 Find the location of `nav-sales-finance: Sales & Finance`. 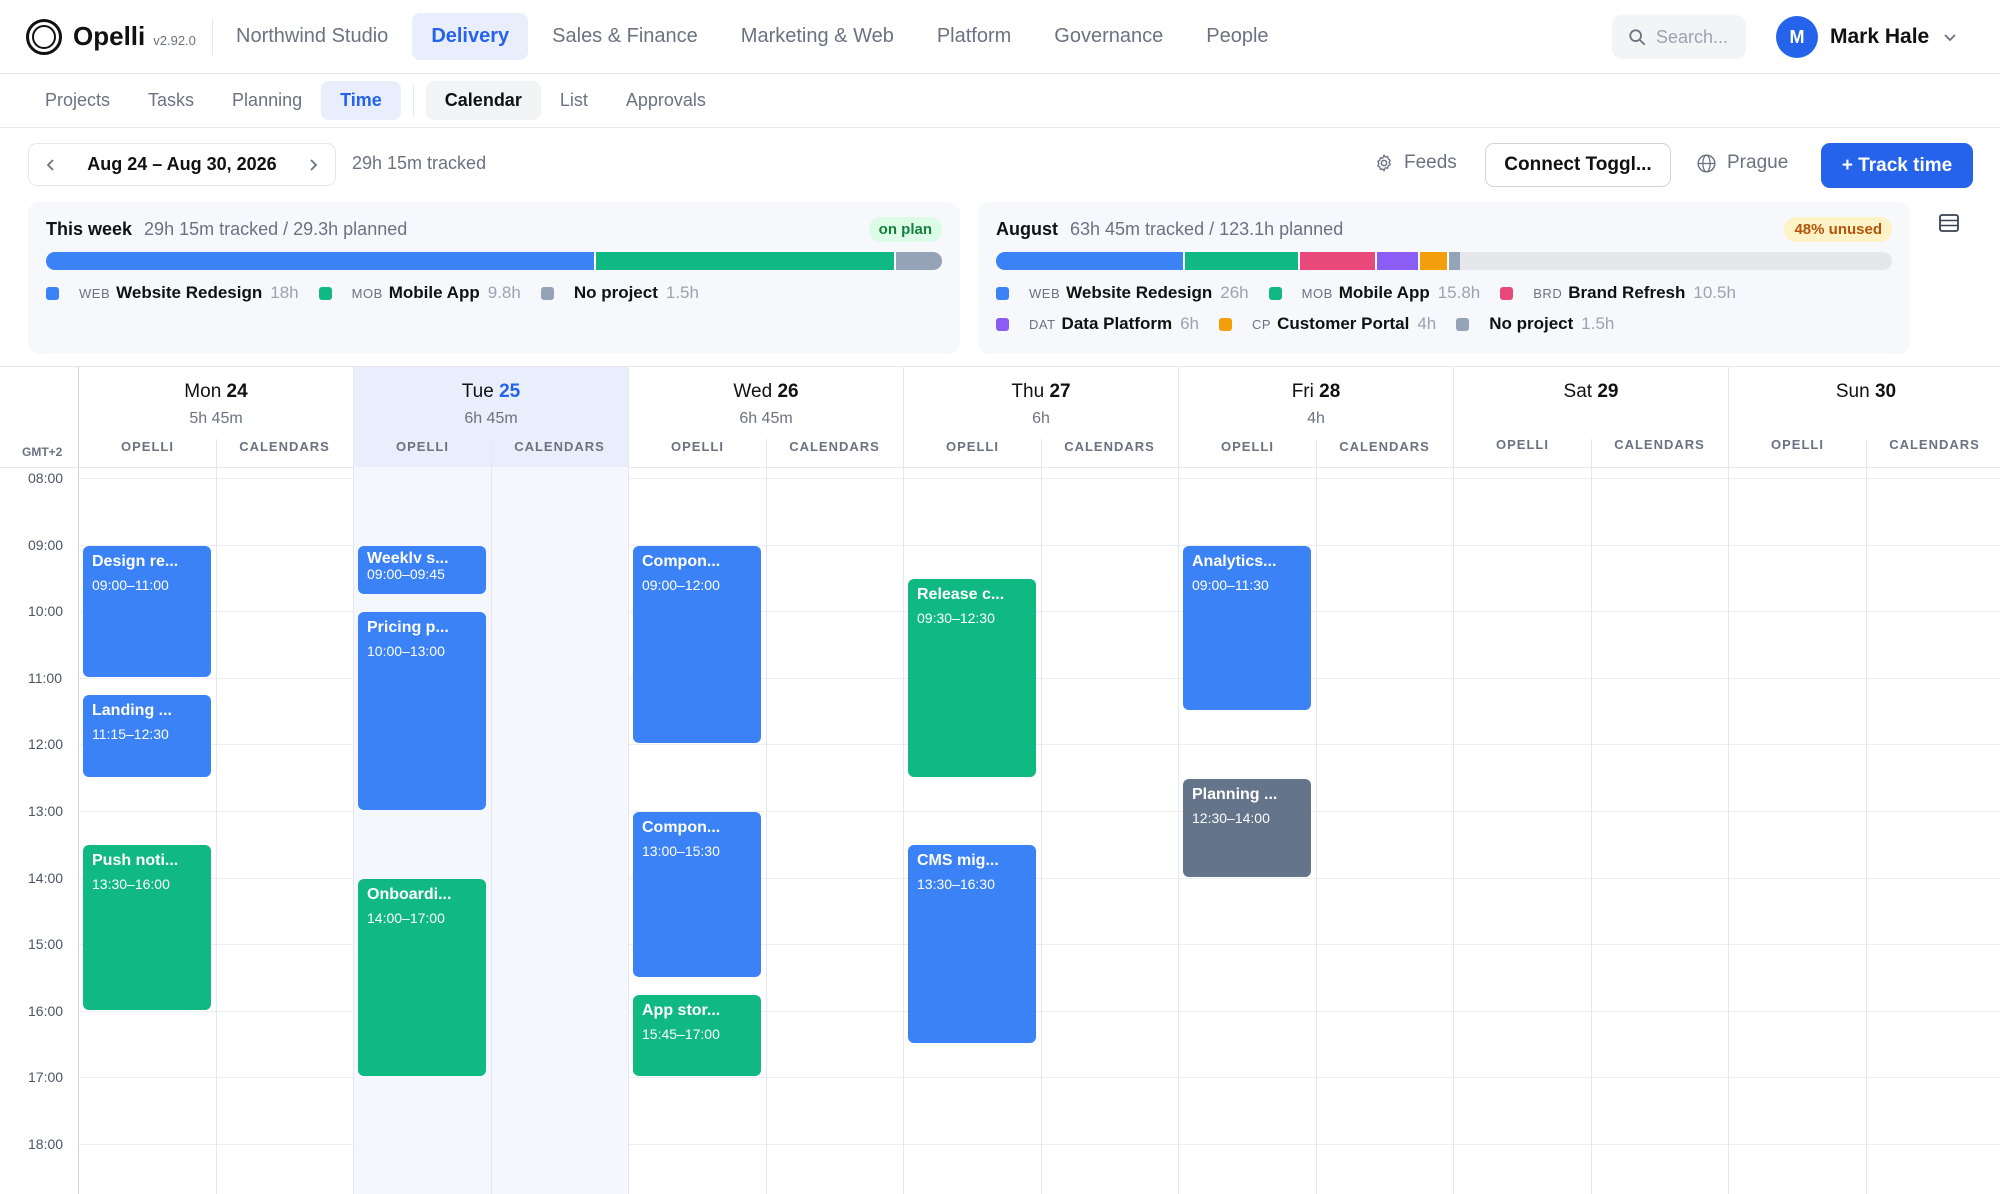

nav-sales-finance: Sales & Finance is located at coordinates (625, 36).